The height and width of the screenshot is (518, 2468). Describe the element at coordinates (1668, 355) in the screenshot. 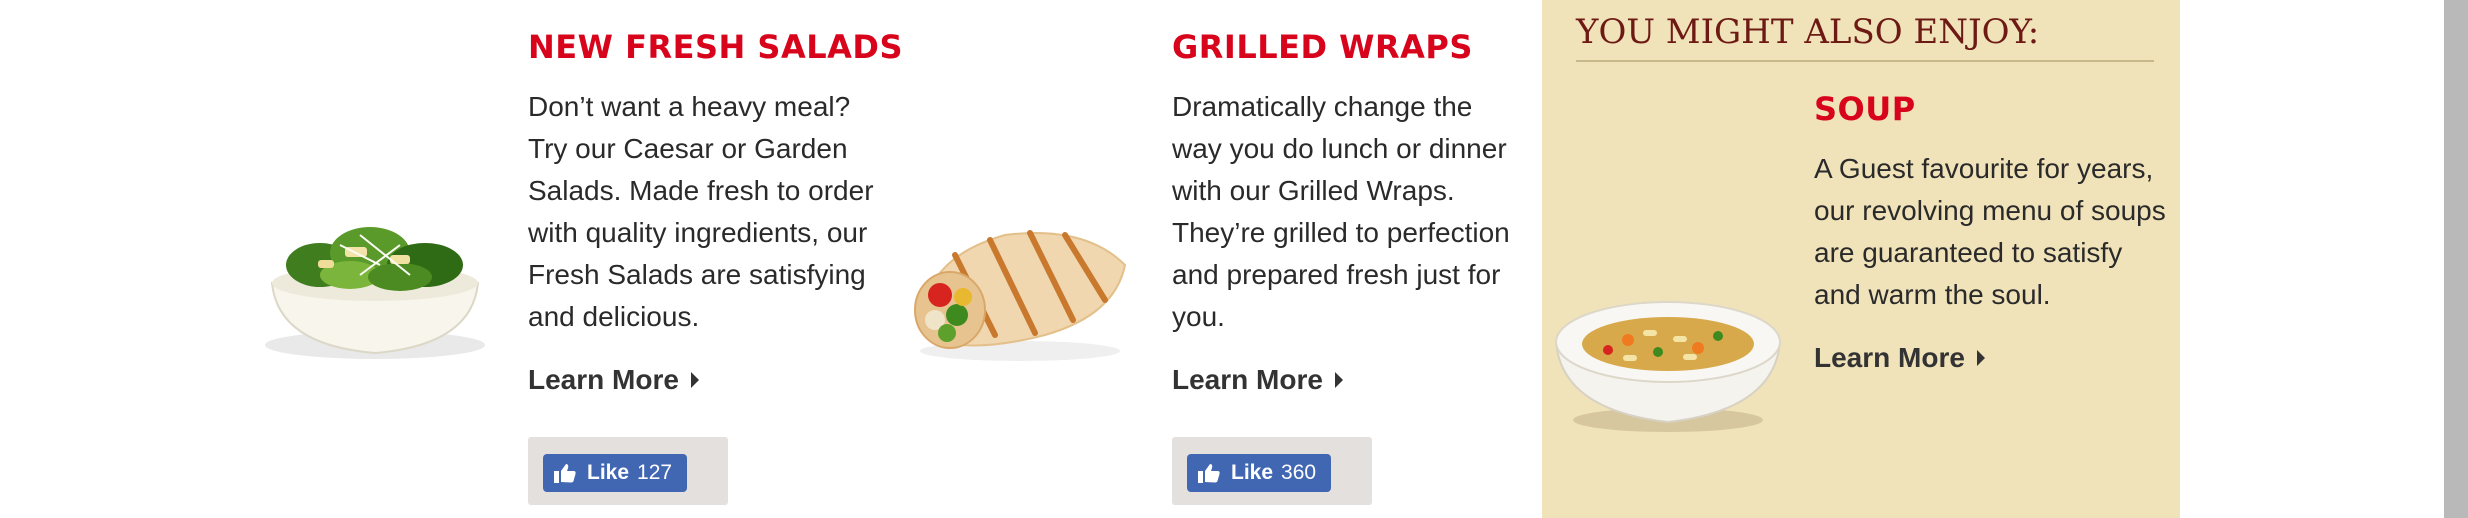

I see `soup-bowl-image` at that location.